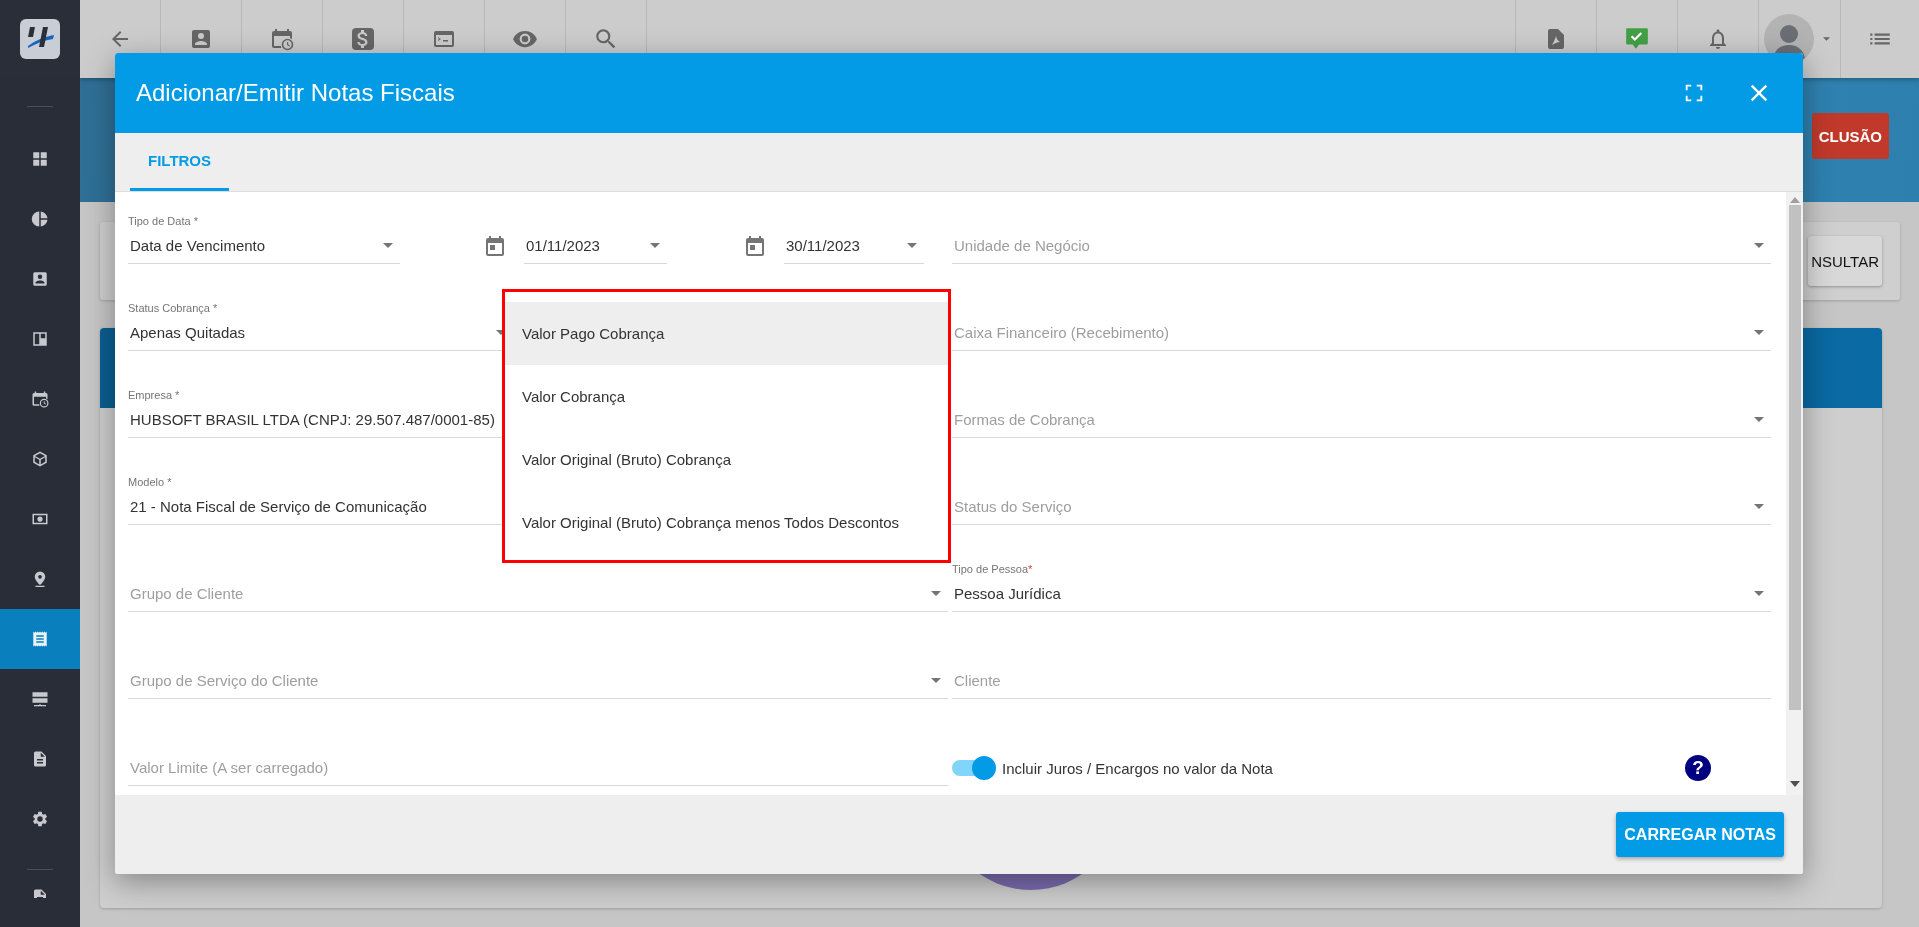 Image resolution: width=1919 pixels, height=927 pixels. What do you see at coordinates (40, 39) in the screenshot?
I see `logo-icon` at bounding box center [40, 39].